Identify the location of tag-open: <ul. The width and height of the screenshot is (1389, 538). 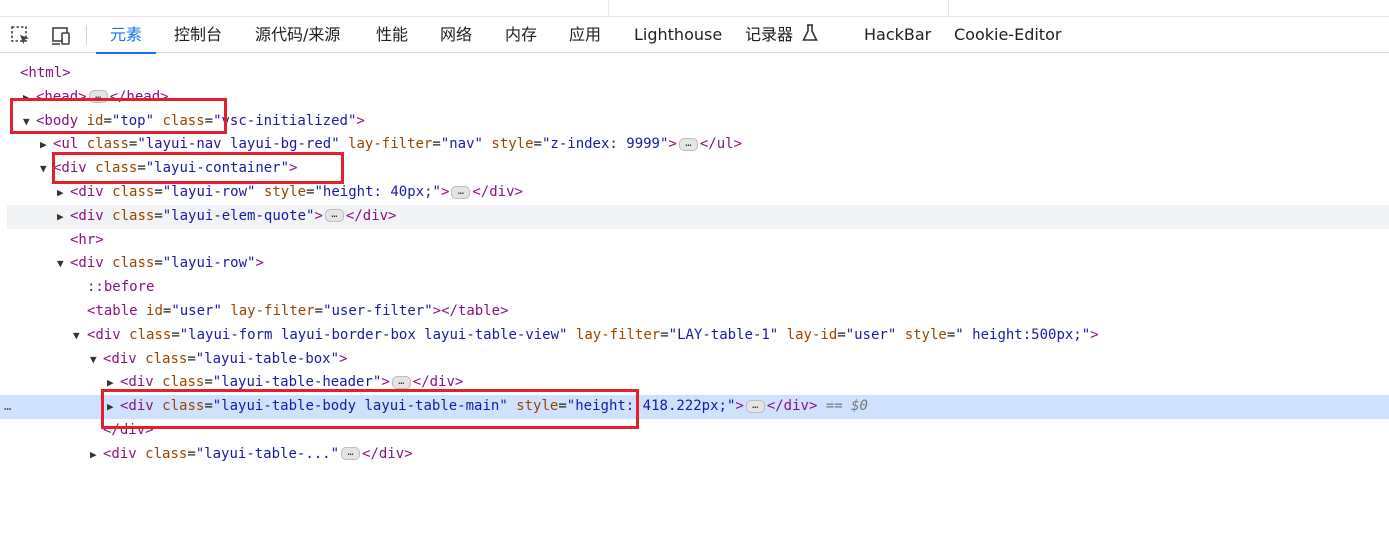
(66, 144).